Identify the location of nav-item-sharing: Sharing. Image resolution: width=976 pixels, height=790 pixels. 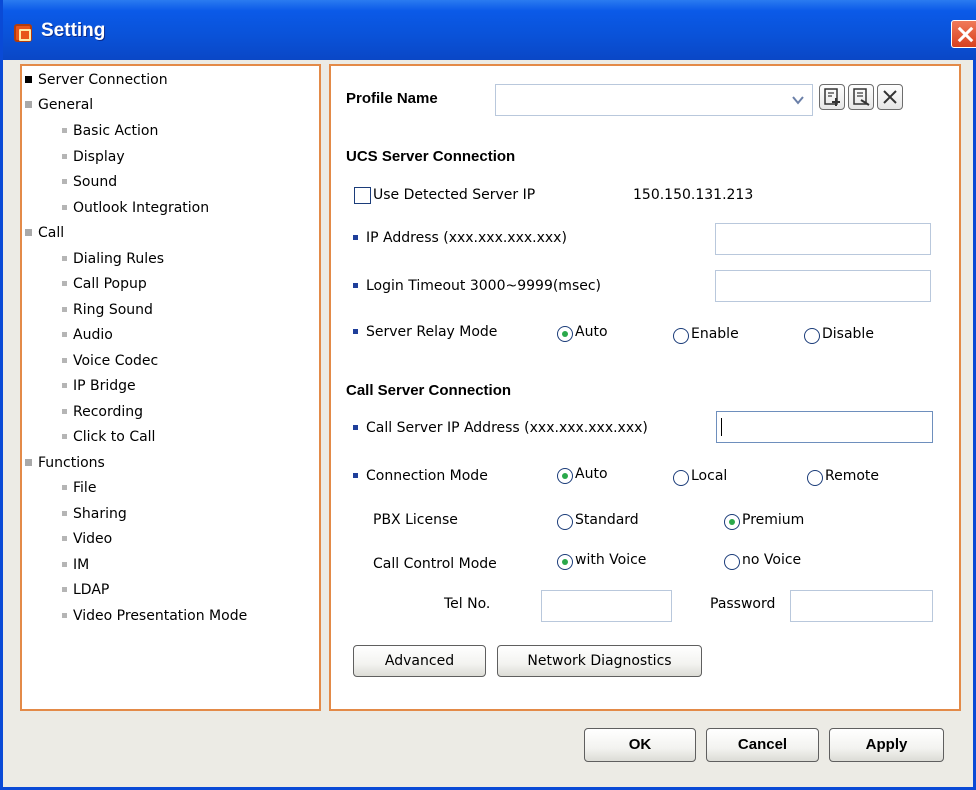
(94, 514).